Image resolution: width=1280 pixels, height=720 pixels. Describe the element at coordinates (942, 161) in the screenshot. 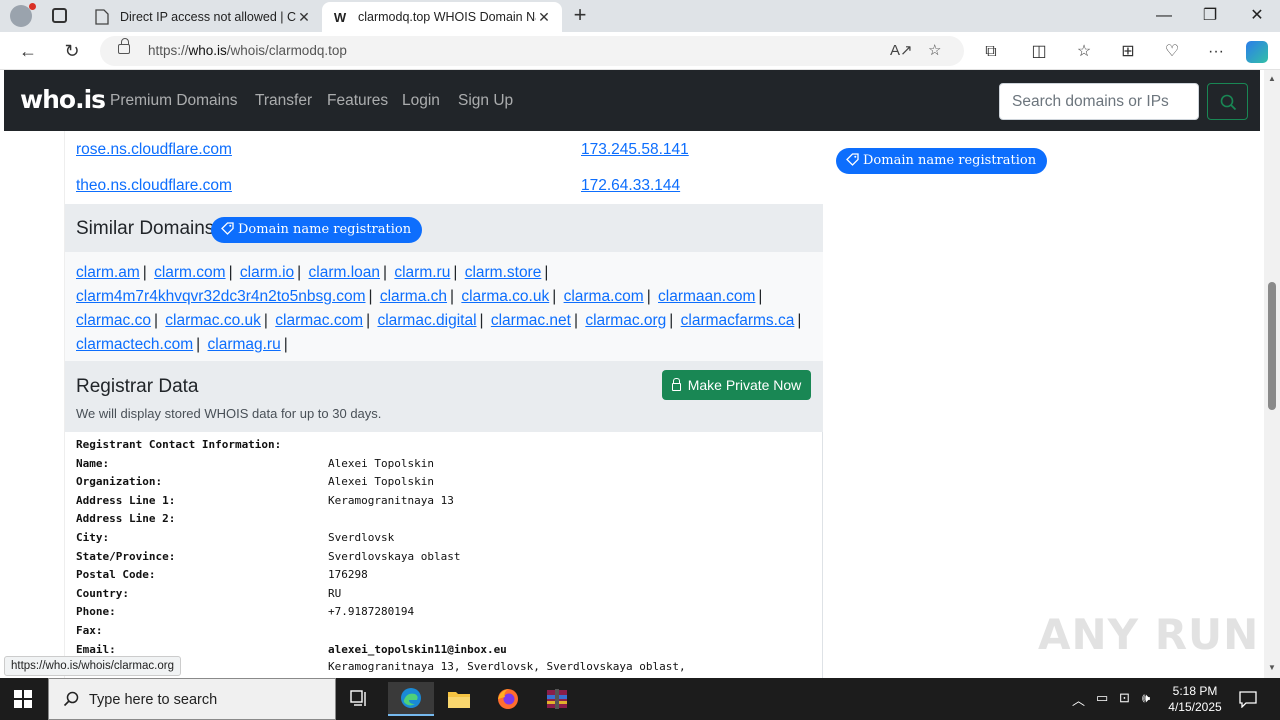

I see `sidebar-registration-badge: Domain name registration` at that location.